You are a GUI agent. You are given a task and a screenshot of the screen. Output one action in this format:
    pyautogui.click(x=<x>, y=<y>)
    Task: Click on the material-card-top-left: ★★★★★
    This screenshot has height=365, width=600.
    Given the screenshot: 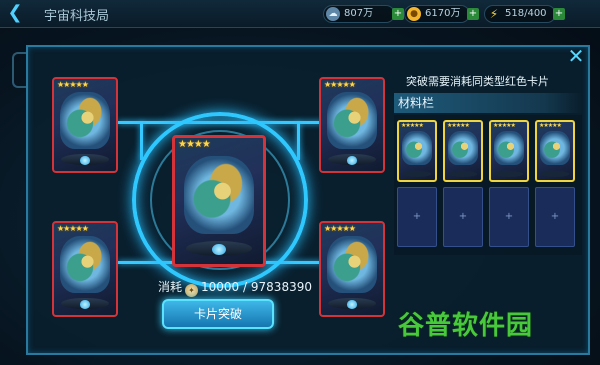 What is the action you would take?
    pyautogui.click(x=85, y=125)
    